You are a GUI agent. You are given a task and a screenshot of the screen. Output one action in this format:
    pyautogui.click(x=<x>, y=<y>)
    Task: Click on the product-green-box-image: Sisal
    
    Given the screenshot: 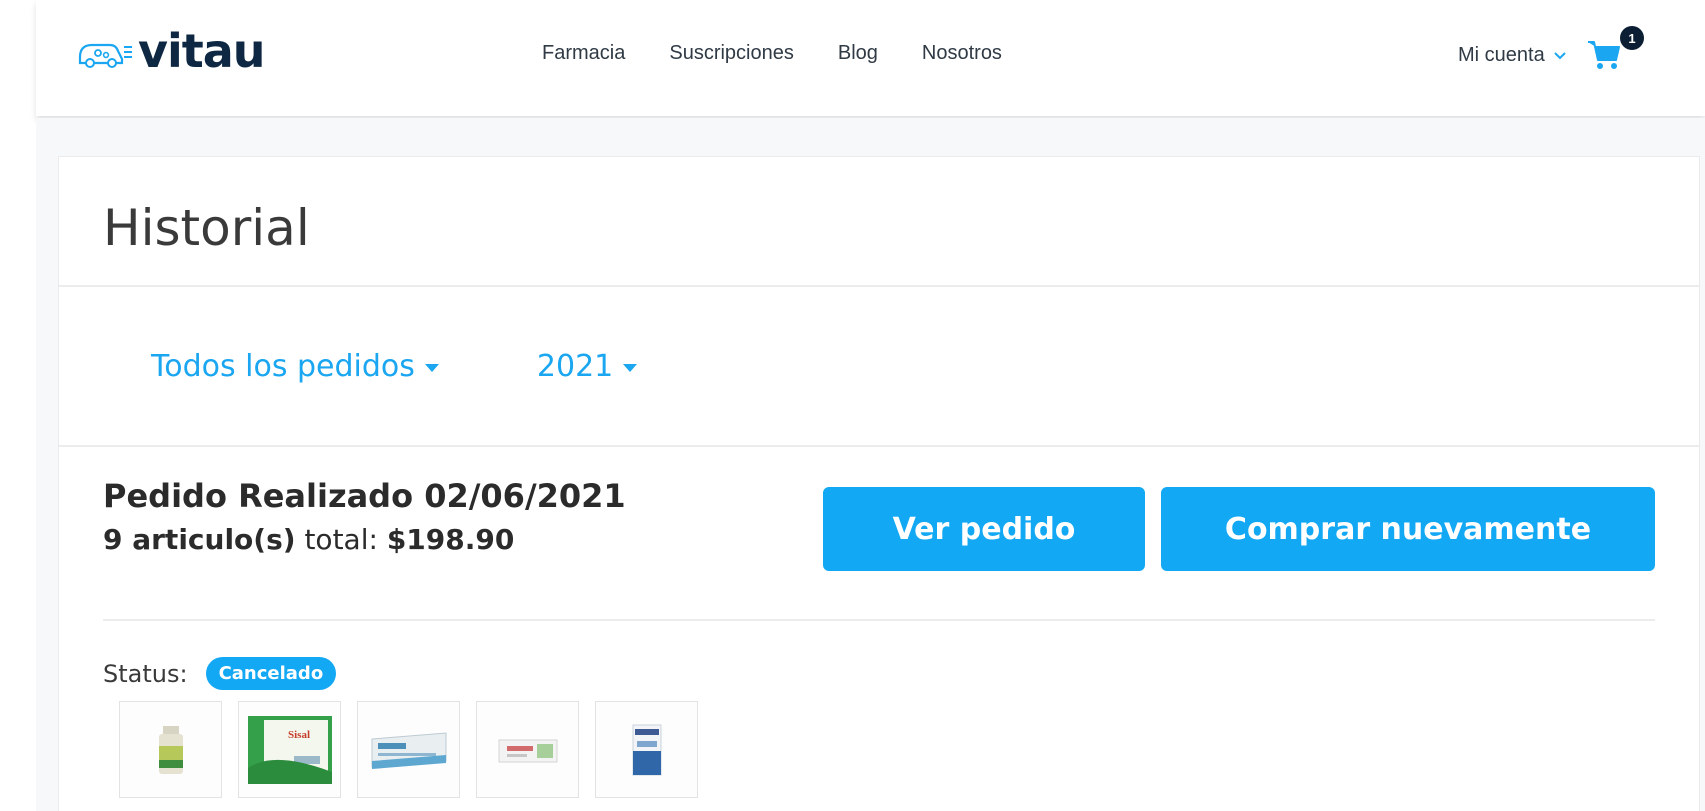 What is the action you would take?
    pyautogui.click(x=289, y=749)
    